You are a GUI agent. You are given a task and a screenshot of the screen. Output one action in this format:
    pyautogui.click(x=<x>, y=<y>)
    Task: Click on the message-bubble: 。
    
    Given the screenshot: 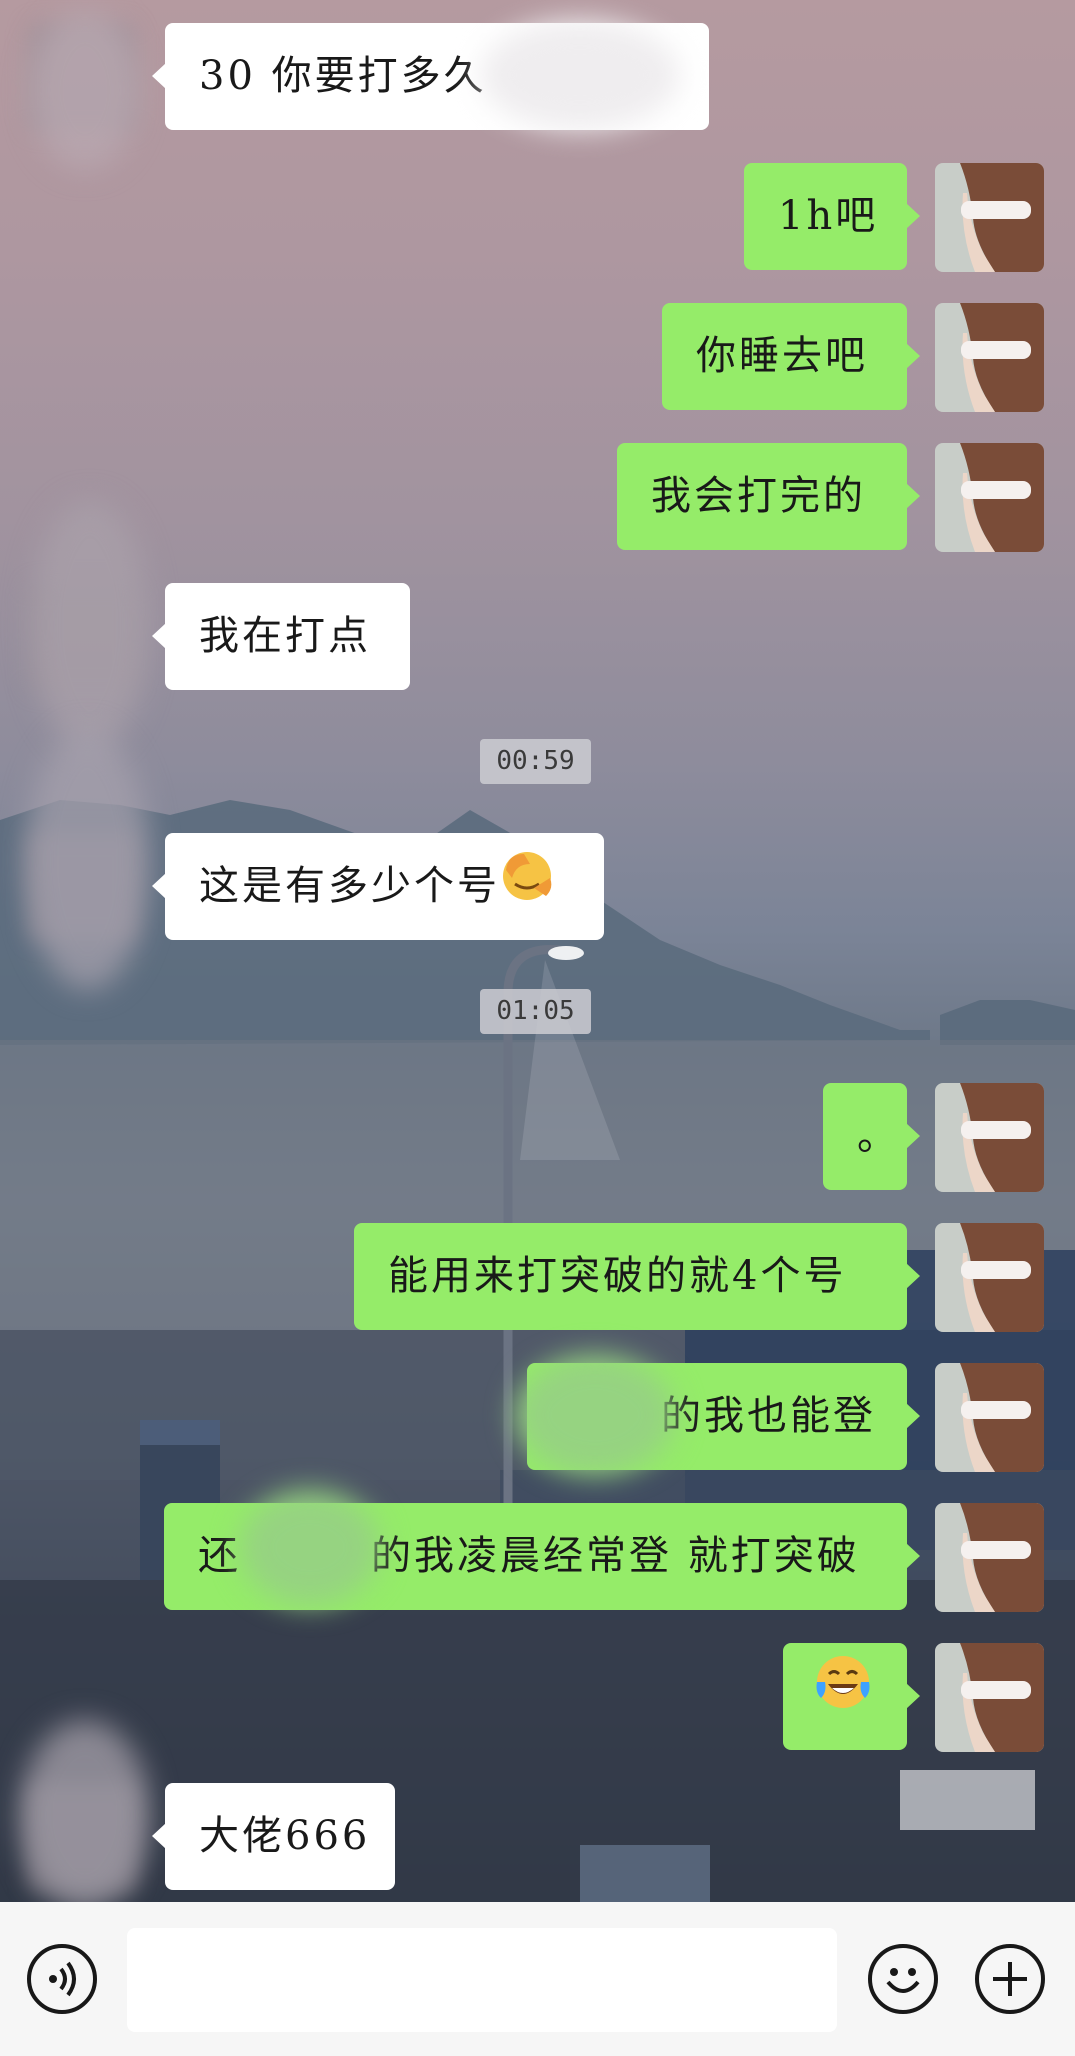 What is the action you would take?
    pyautogui.click(x=871, y=1136)
    